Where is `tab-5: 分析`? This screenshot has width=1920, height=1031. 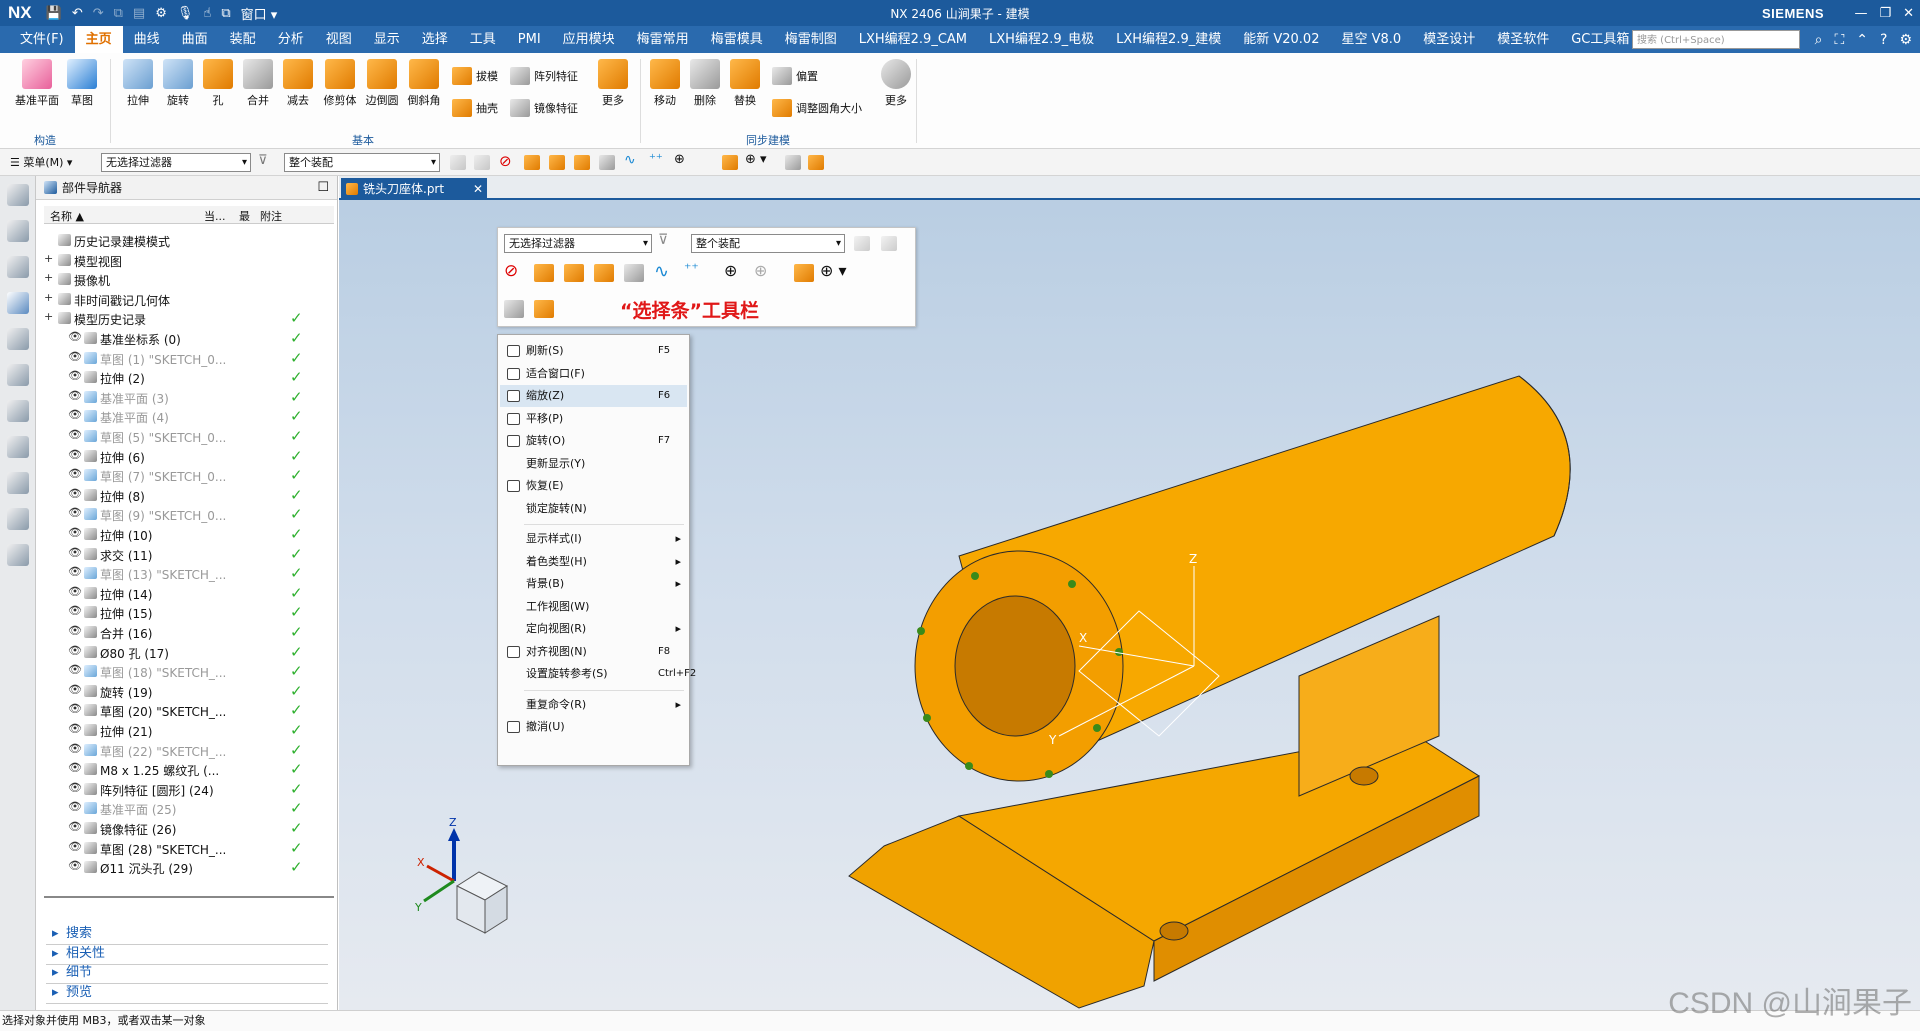
tab-5: 分析 is located at coordinates (291, 39).